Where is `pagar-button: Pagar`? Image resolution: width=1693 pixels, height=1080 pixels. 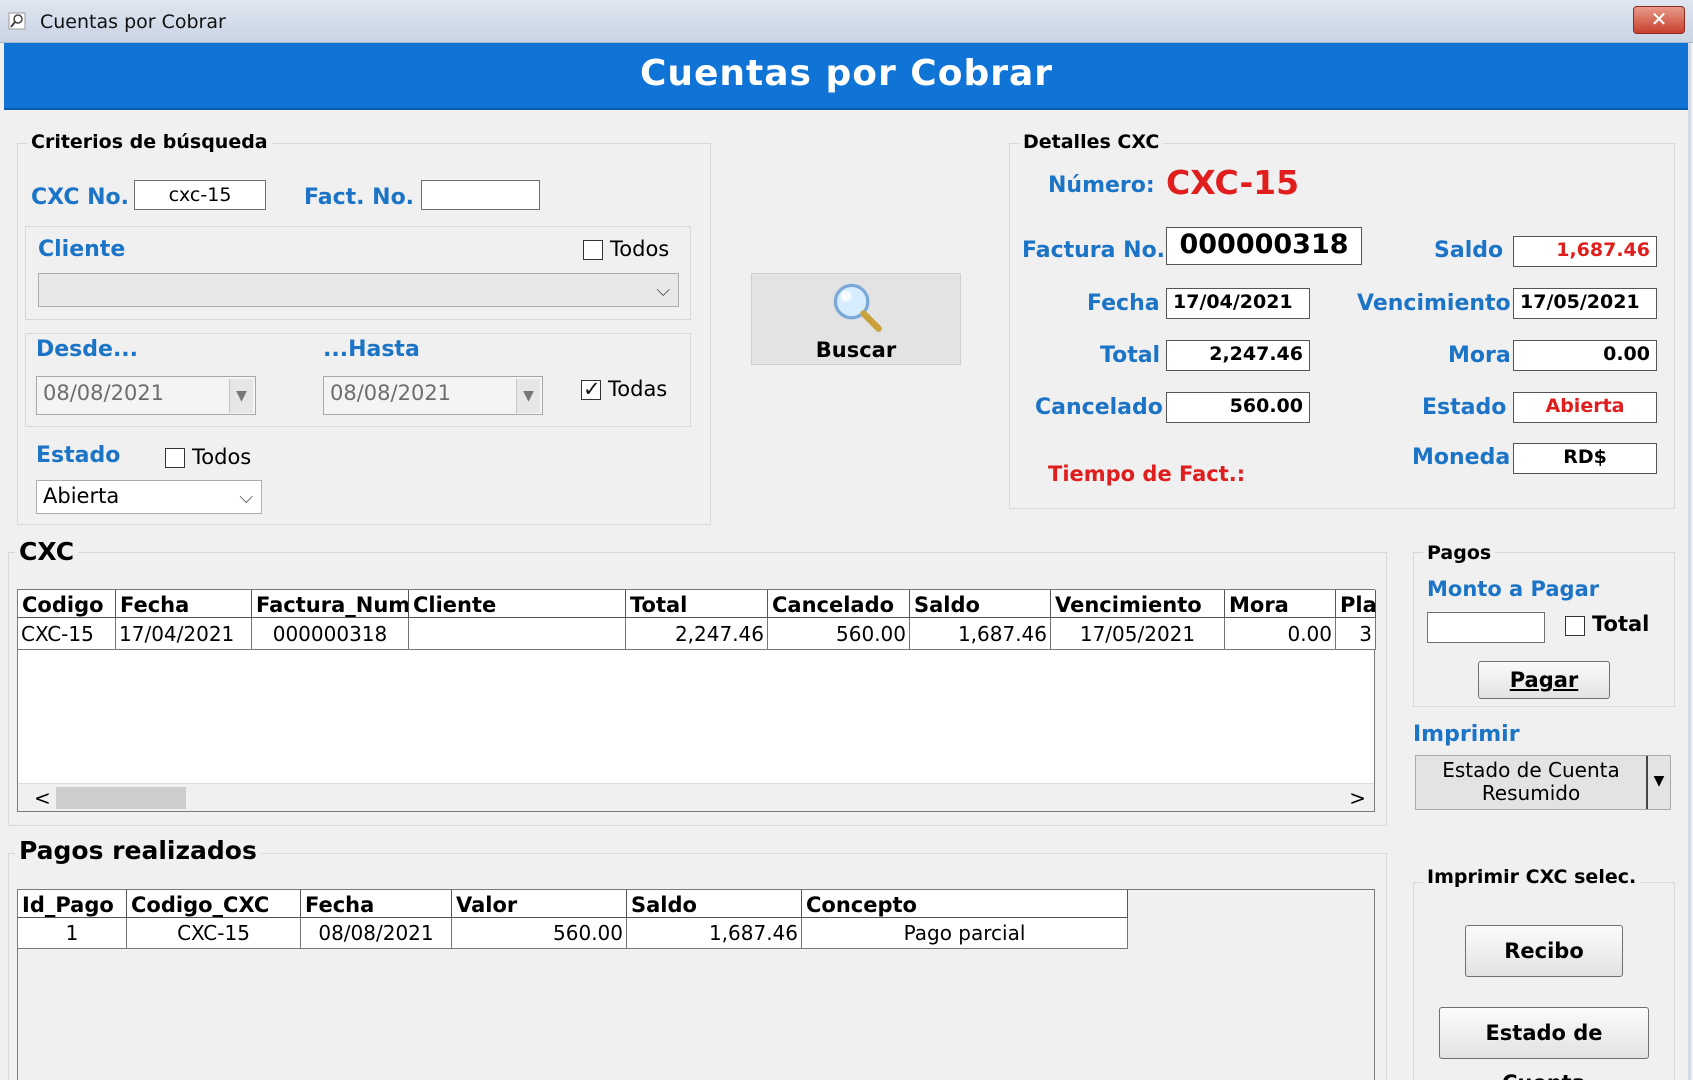 pagar-button: Pagar is located at coordinates (1544, 680).